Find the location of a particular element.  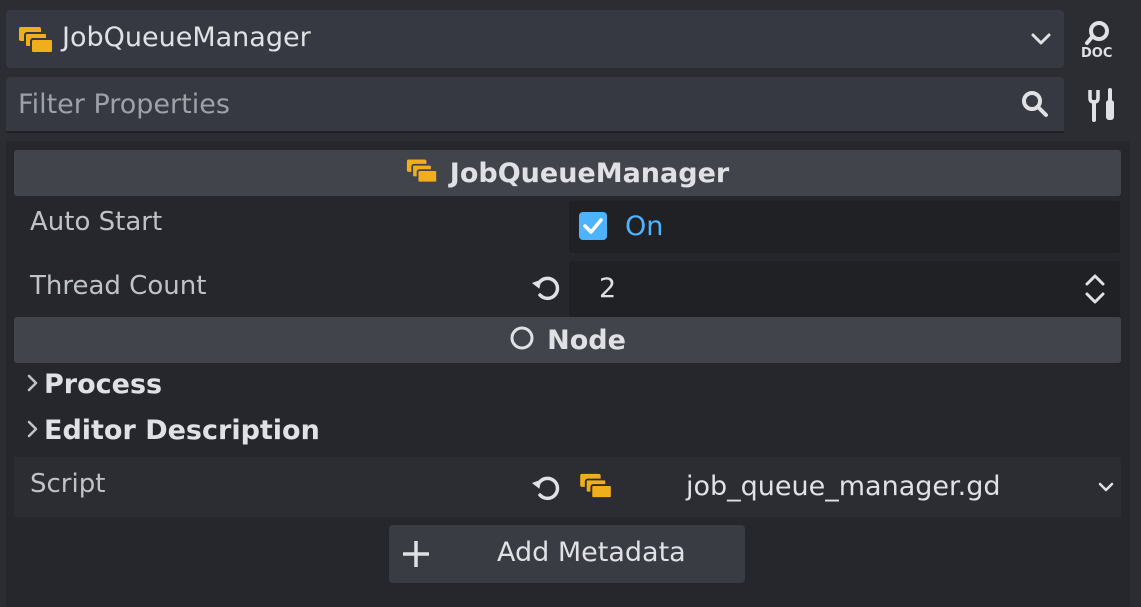

script-resource-picker: job_queue_manager.gd is located at coordinates (849, 487).